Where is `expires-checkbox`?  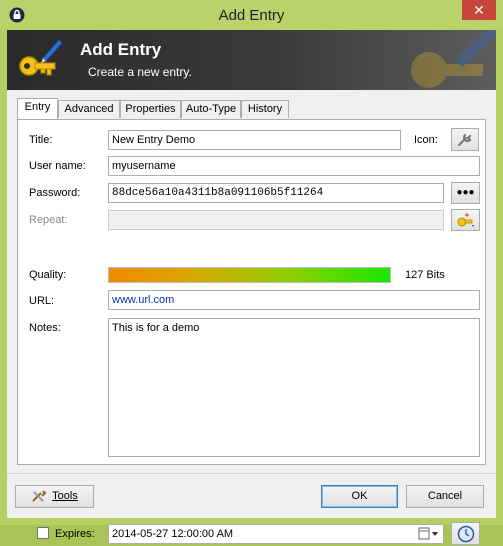
expires-checkbox is located at coordinates (43, 533).